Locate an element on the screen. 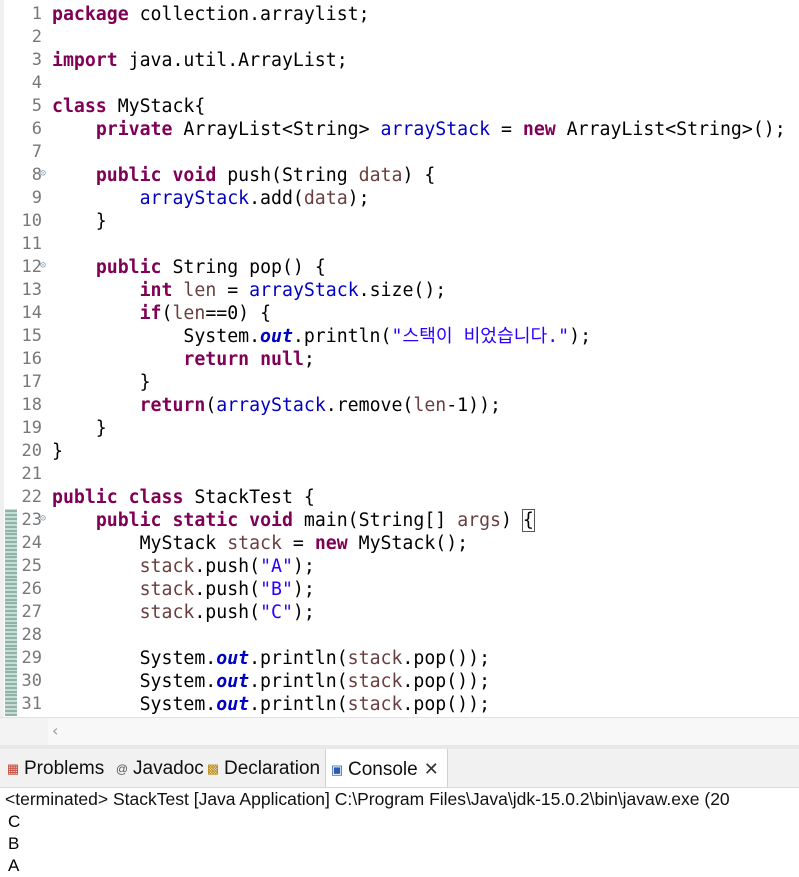  code-token: void is located at coordinates (271, 520).